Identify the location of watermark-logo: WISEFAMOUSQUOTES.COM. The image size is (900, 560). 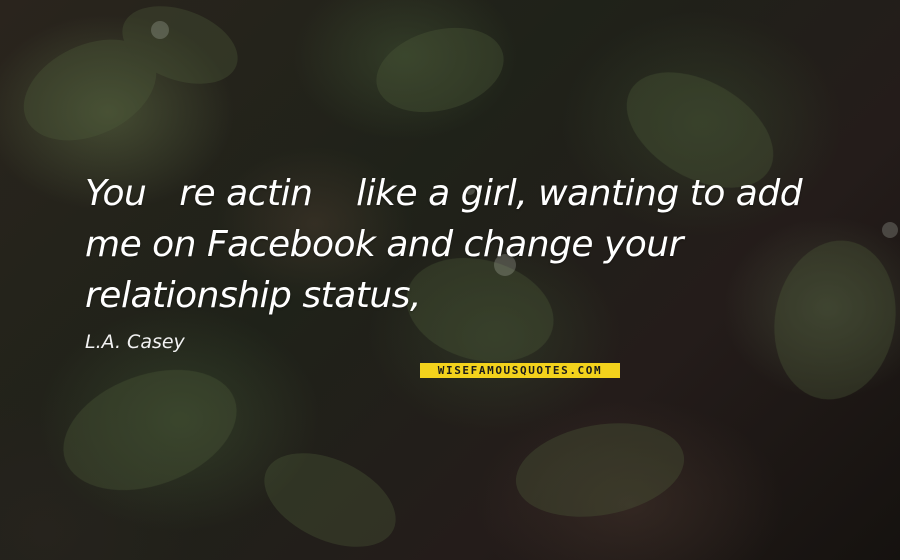
(520, 370).